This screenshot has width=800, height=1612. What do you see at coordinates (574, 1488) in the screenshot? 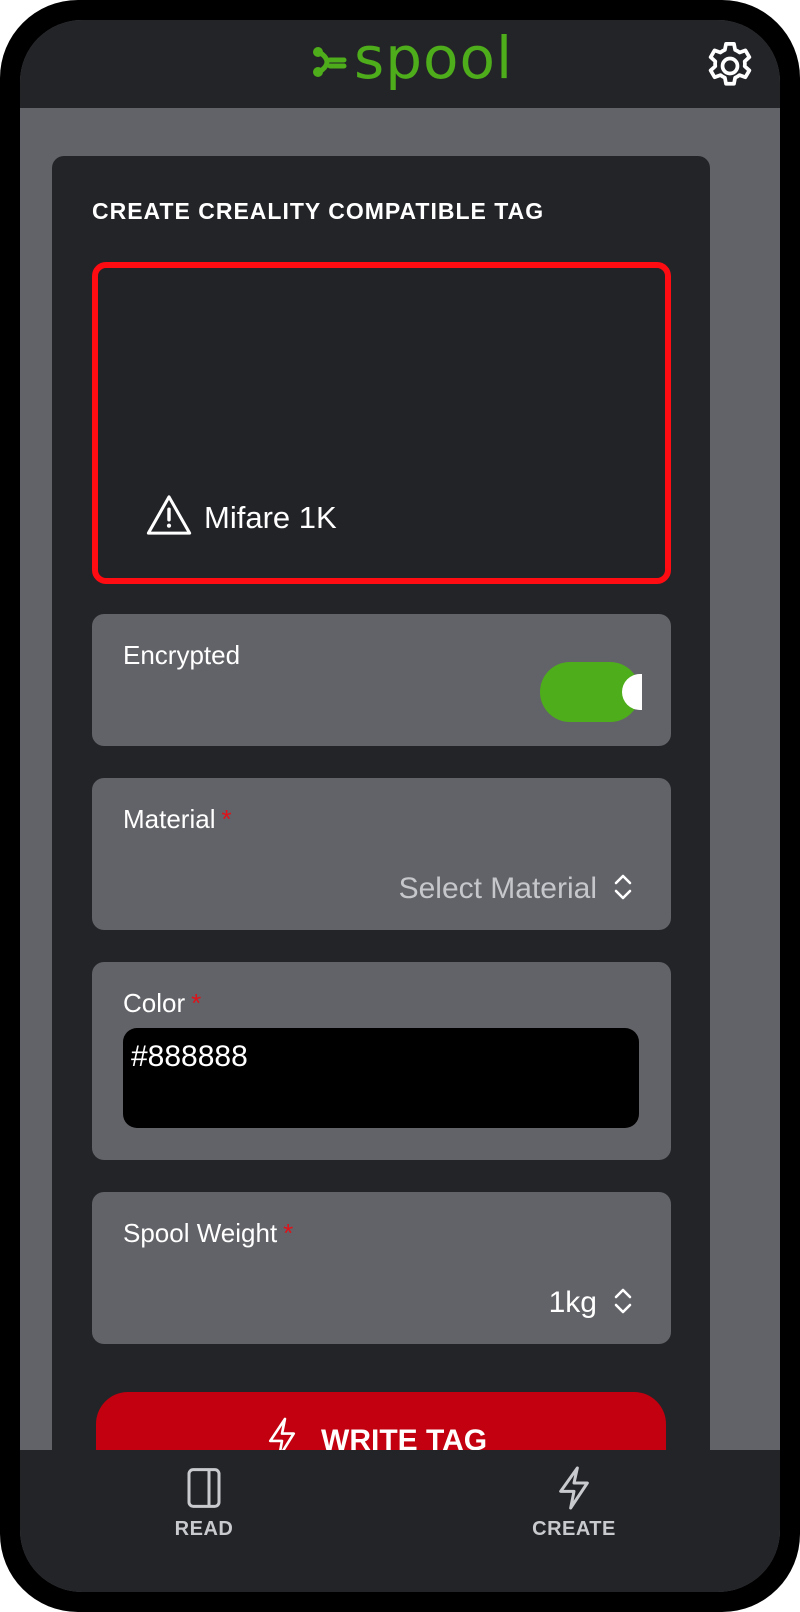
I see `lightning-icon` at bounding box center [574, 1488].